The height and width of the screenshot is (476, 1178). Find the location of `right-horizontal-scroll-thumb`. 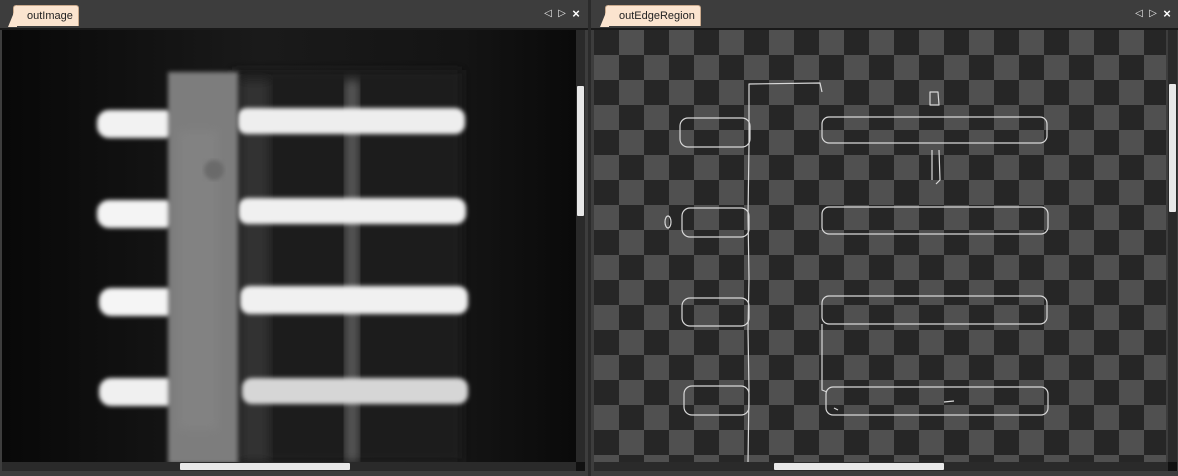

right-horizontal-scroll-thumb is located at coordinates (859, 466).